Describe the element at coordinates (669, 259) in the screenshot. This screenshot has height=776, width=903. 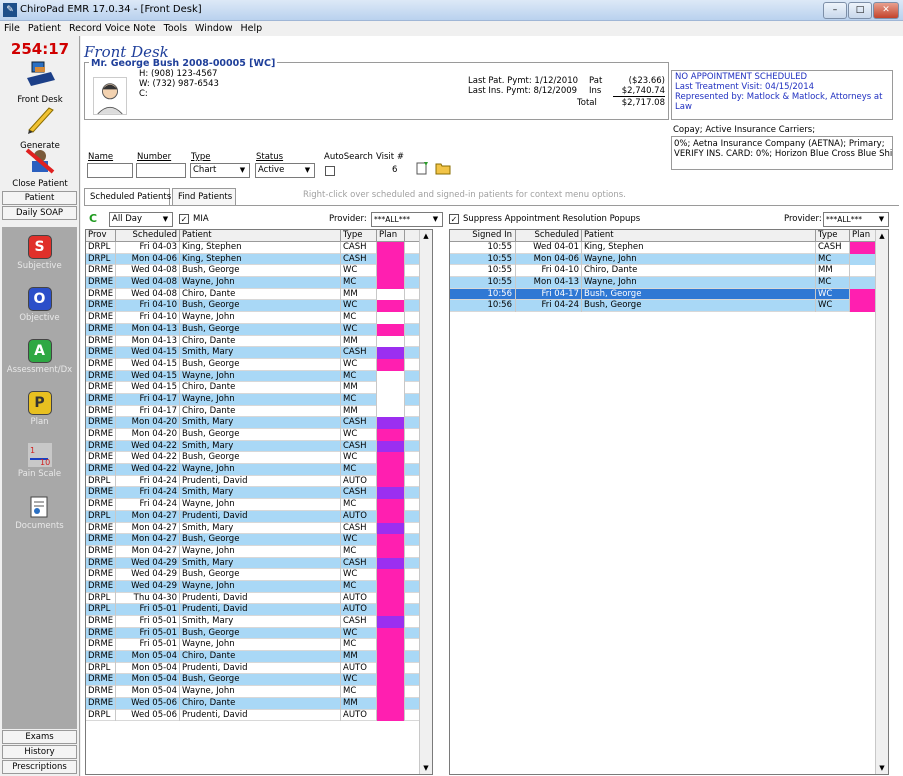
I see `table-row: 10:55 Mon 04-06 Wayne, John MC` at that location.